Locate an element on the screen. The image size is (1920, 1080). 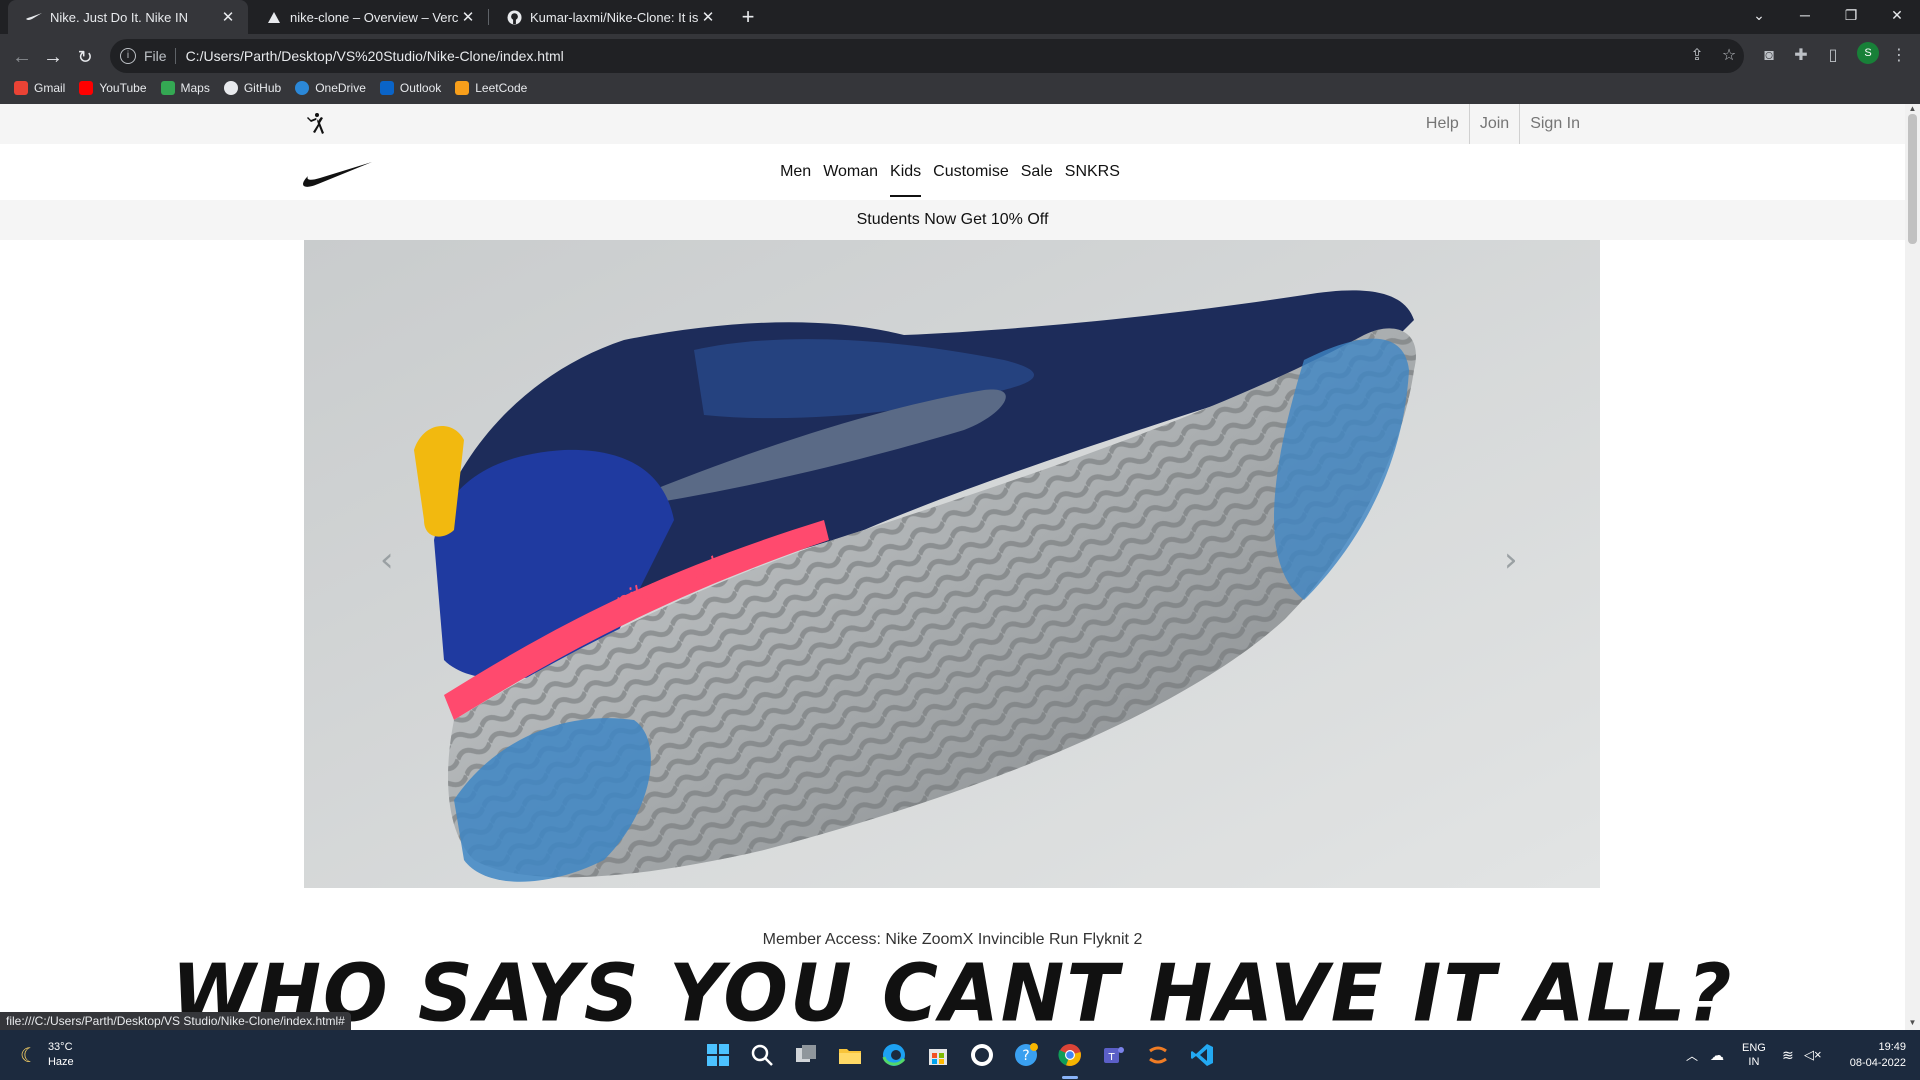
clock-time: 19:49 is located at coordinates (1892, 1047).